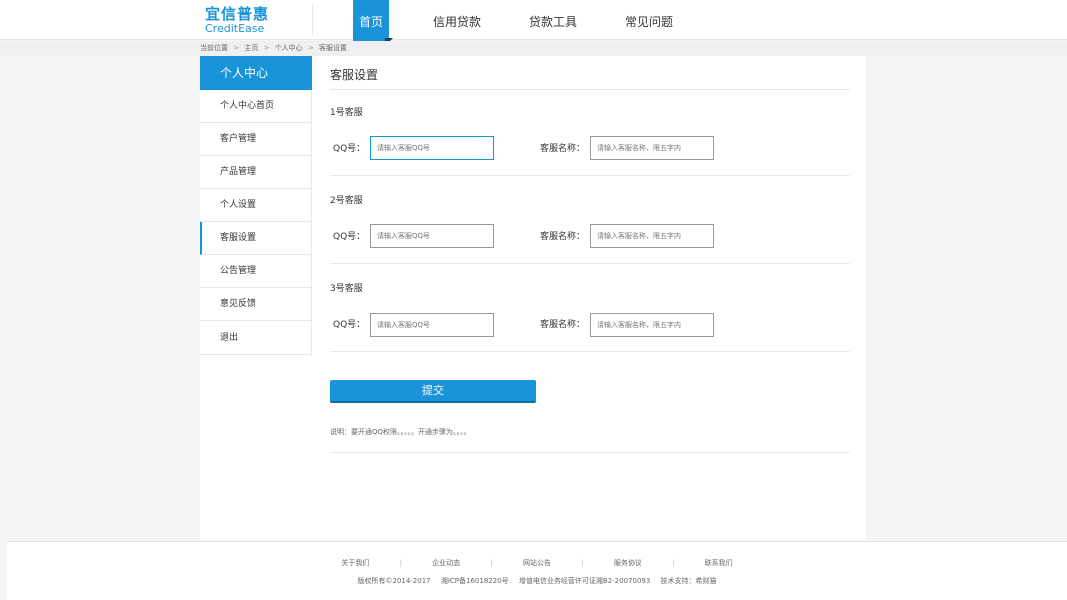 This screenshot has width=1067, height=600. I want to click on top-header: 宜信普惠 CreditEase 首页 信用贷款 贷款工具 常见问题, so click(533, 23).